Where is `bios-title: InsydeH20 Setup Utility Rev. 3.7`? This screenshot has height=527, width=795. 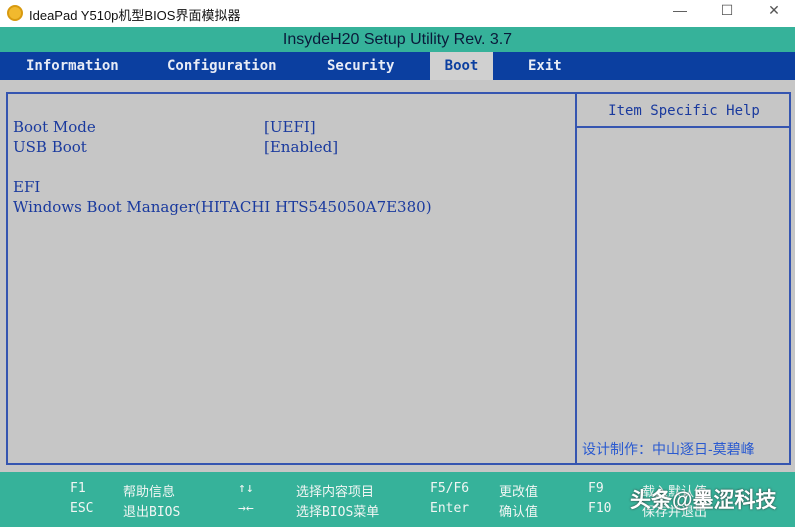 bios-title: InsydeH20 Setup Utility Rev. 3.7 is located at coordinates (397, 39).